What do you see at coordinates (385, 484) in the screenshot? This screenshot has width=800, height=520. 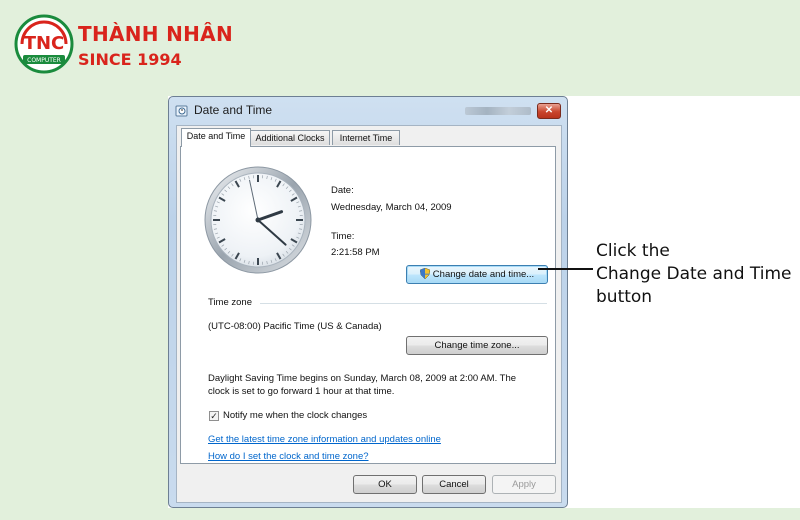 I see `ok-button: OK` at bounding box center [385, 484].